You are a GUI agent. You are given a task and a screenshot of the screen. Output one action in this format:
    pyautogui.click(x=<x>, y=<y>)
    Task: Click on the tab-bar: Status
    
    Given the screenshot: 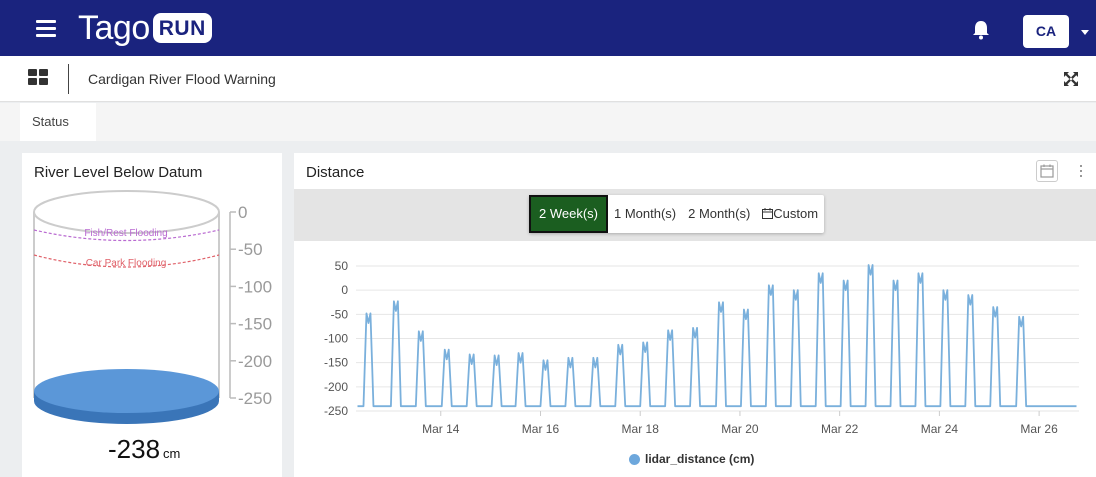 What is the action you would take?
    pyautogui.click(x=548, y=122)
    